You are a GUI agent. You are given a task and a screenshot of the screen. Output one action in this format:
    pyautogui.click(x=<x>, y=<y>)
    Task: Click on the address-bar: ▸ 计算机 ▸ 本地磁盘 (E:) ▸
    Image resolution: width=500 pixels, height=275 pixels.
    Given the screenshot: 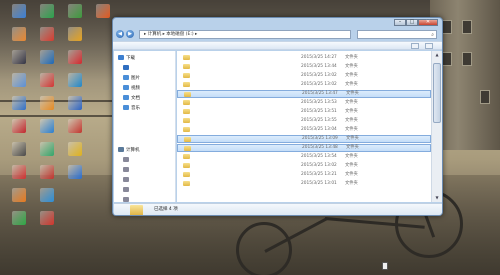 What is the action you would take?
    pyautogui.click(x=245, y=34)
    